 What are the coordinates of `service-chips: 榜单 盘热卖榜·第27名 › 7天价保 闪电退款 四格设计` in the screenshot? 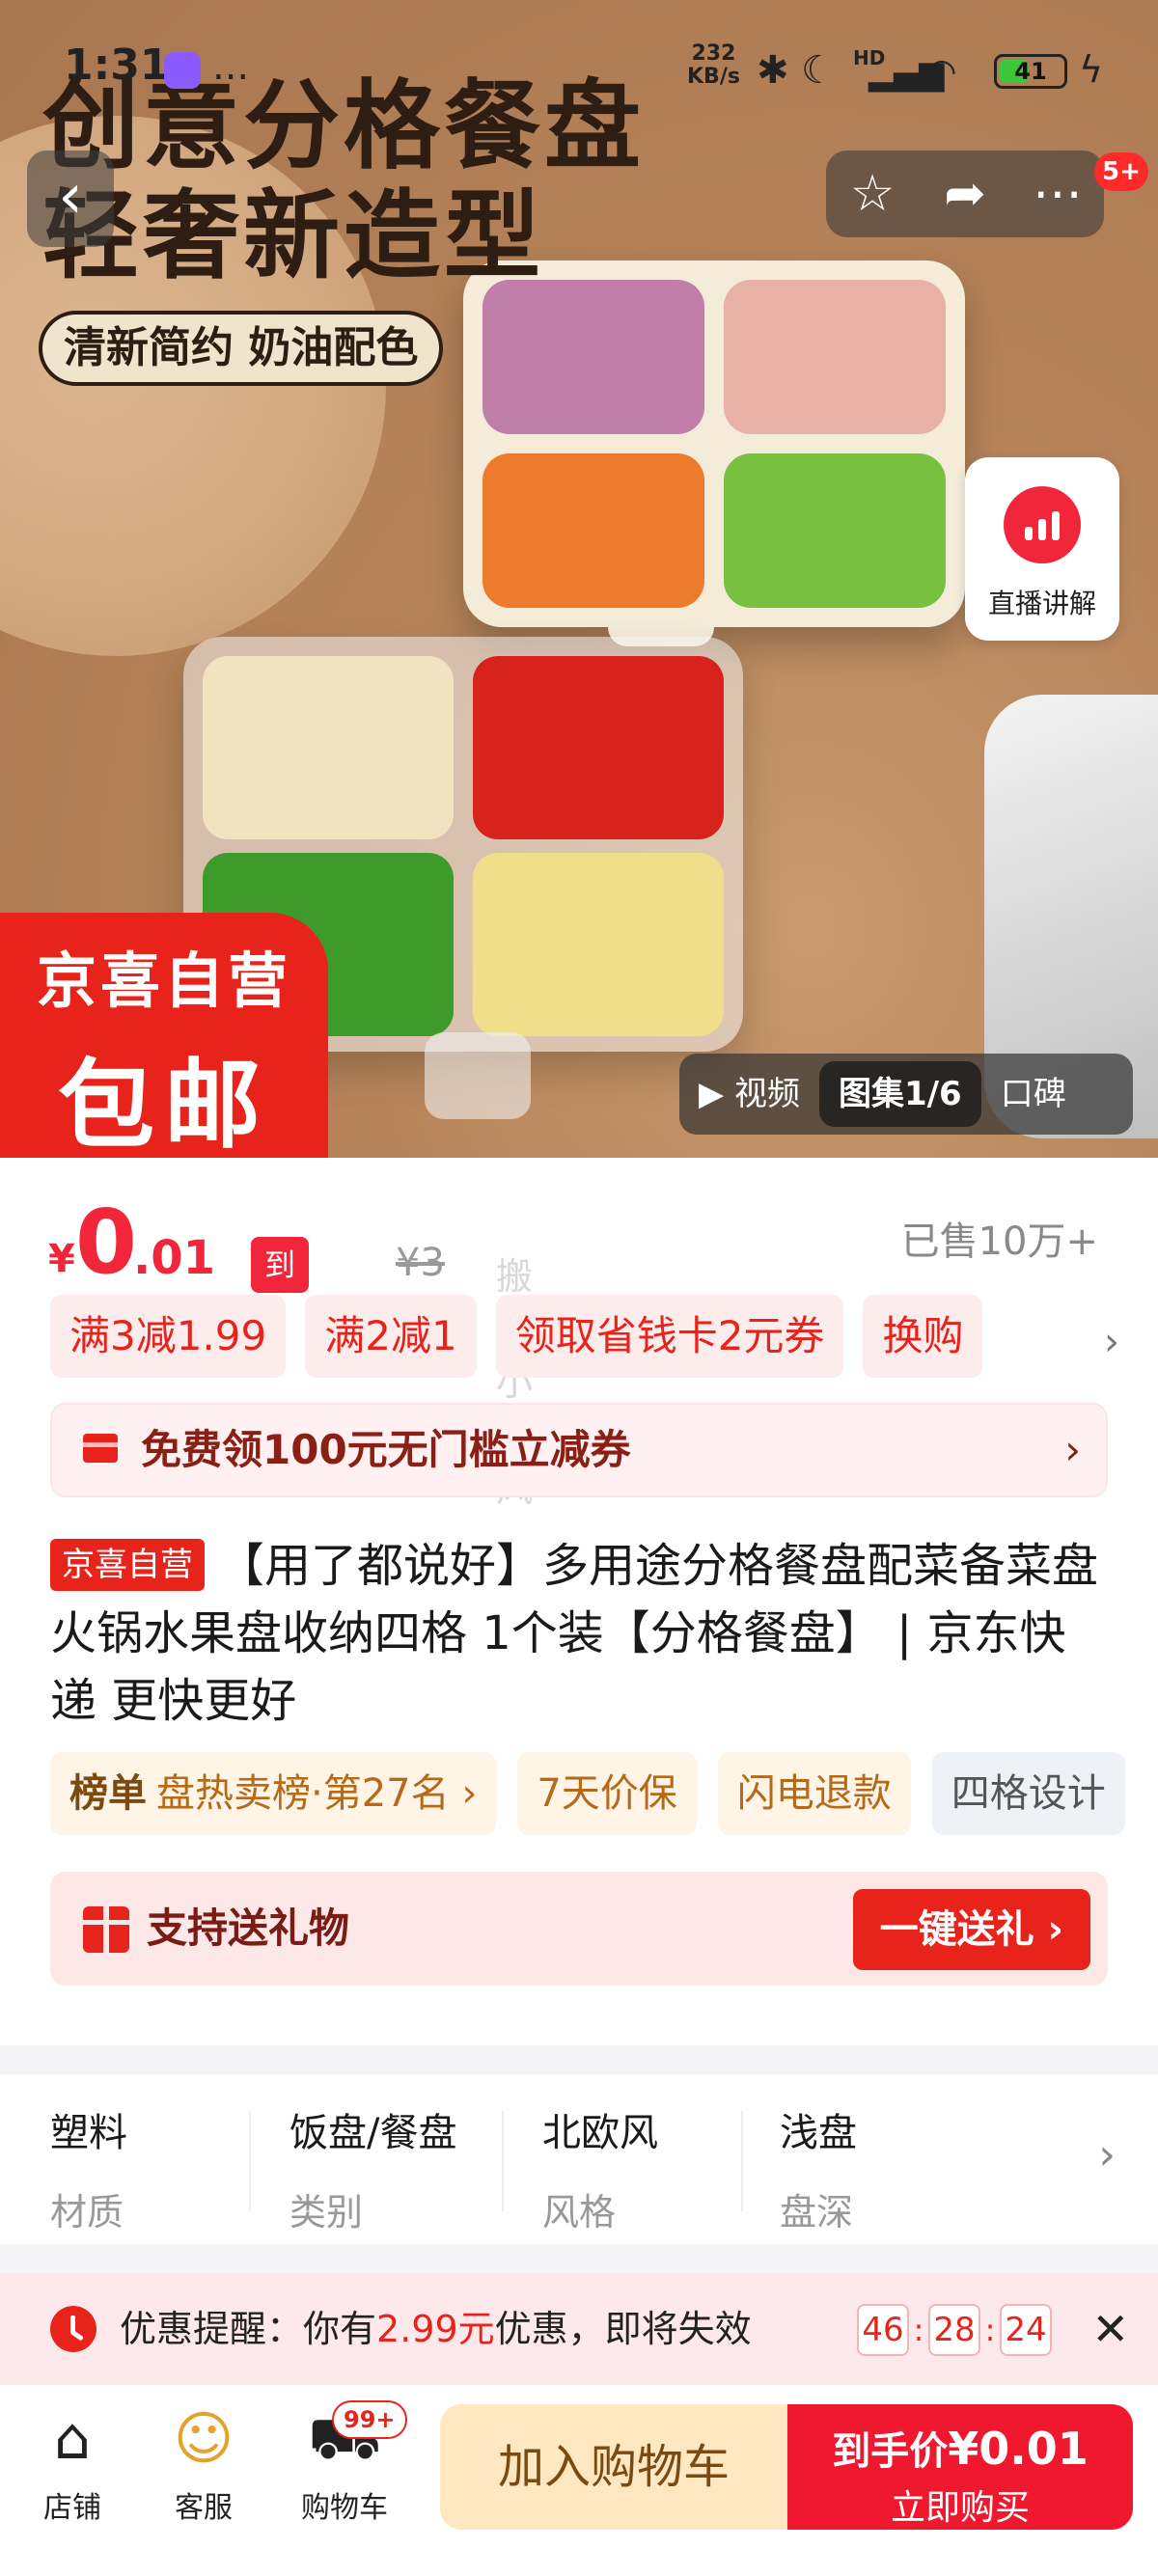 It's located at (587, 1794).